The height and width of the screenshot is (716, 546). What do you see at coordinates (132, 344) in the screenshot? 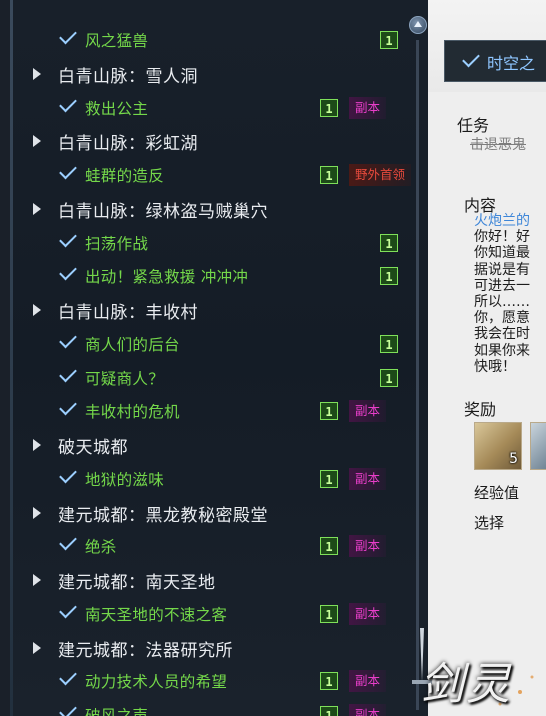
I see `quest-label: 商人们的后台` at bounding box center [132, 344].